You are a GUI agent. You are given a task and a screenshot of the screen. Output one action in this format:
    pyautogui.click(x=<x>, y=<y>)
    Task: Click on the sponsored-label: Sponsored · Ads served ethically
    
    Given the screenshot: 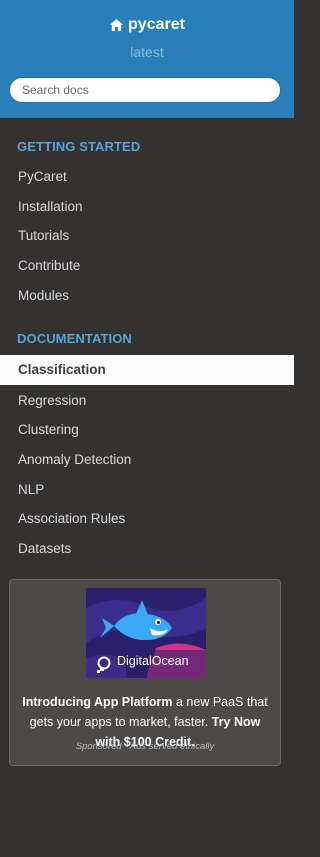 What is the action you would take?
    pyautogui.click(x=145, y=746)
    